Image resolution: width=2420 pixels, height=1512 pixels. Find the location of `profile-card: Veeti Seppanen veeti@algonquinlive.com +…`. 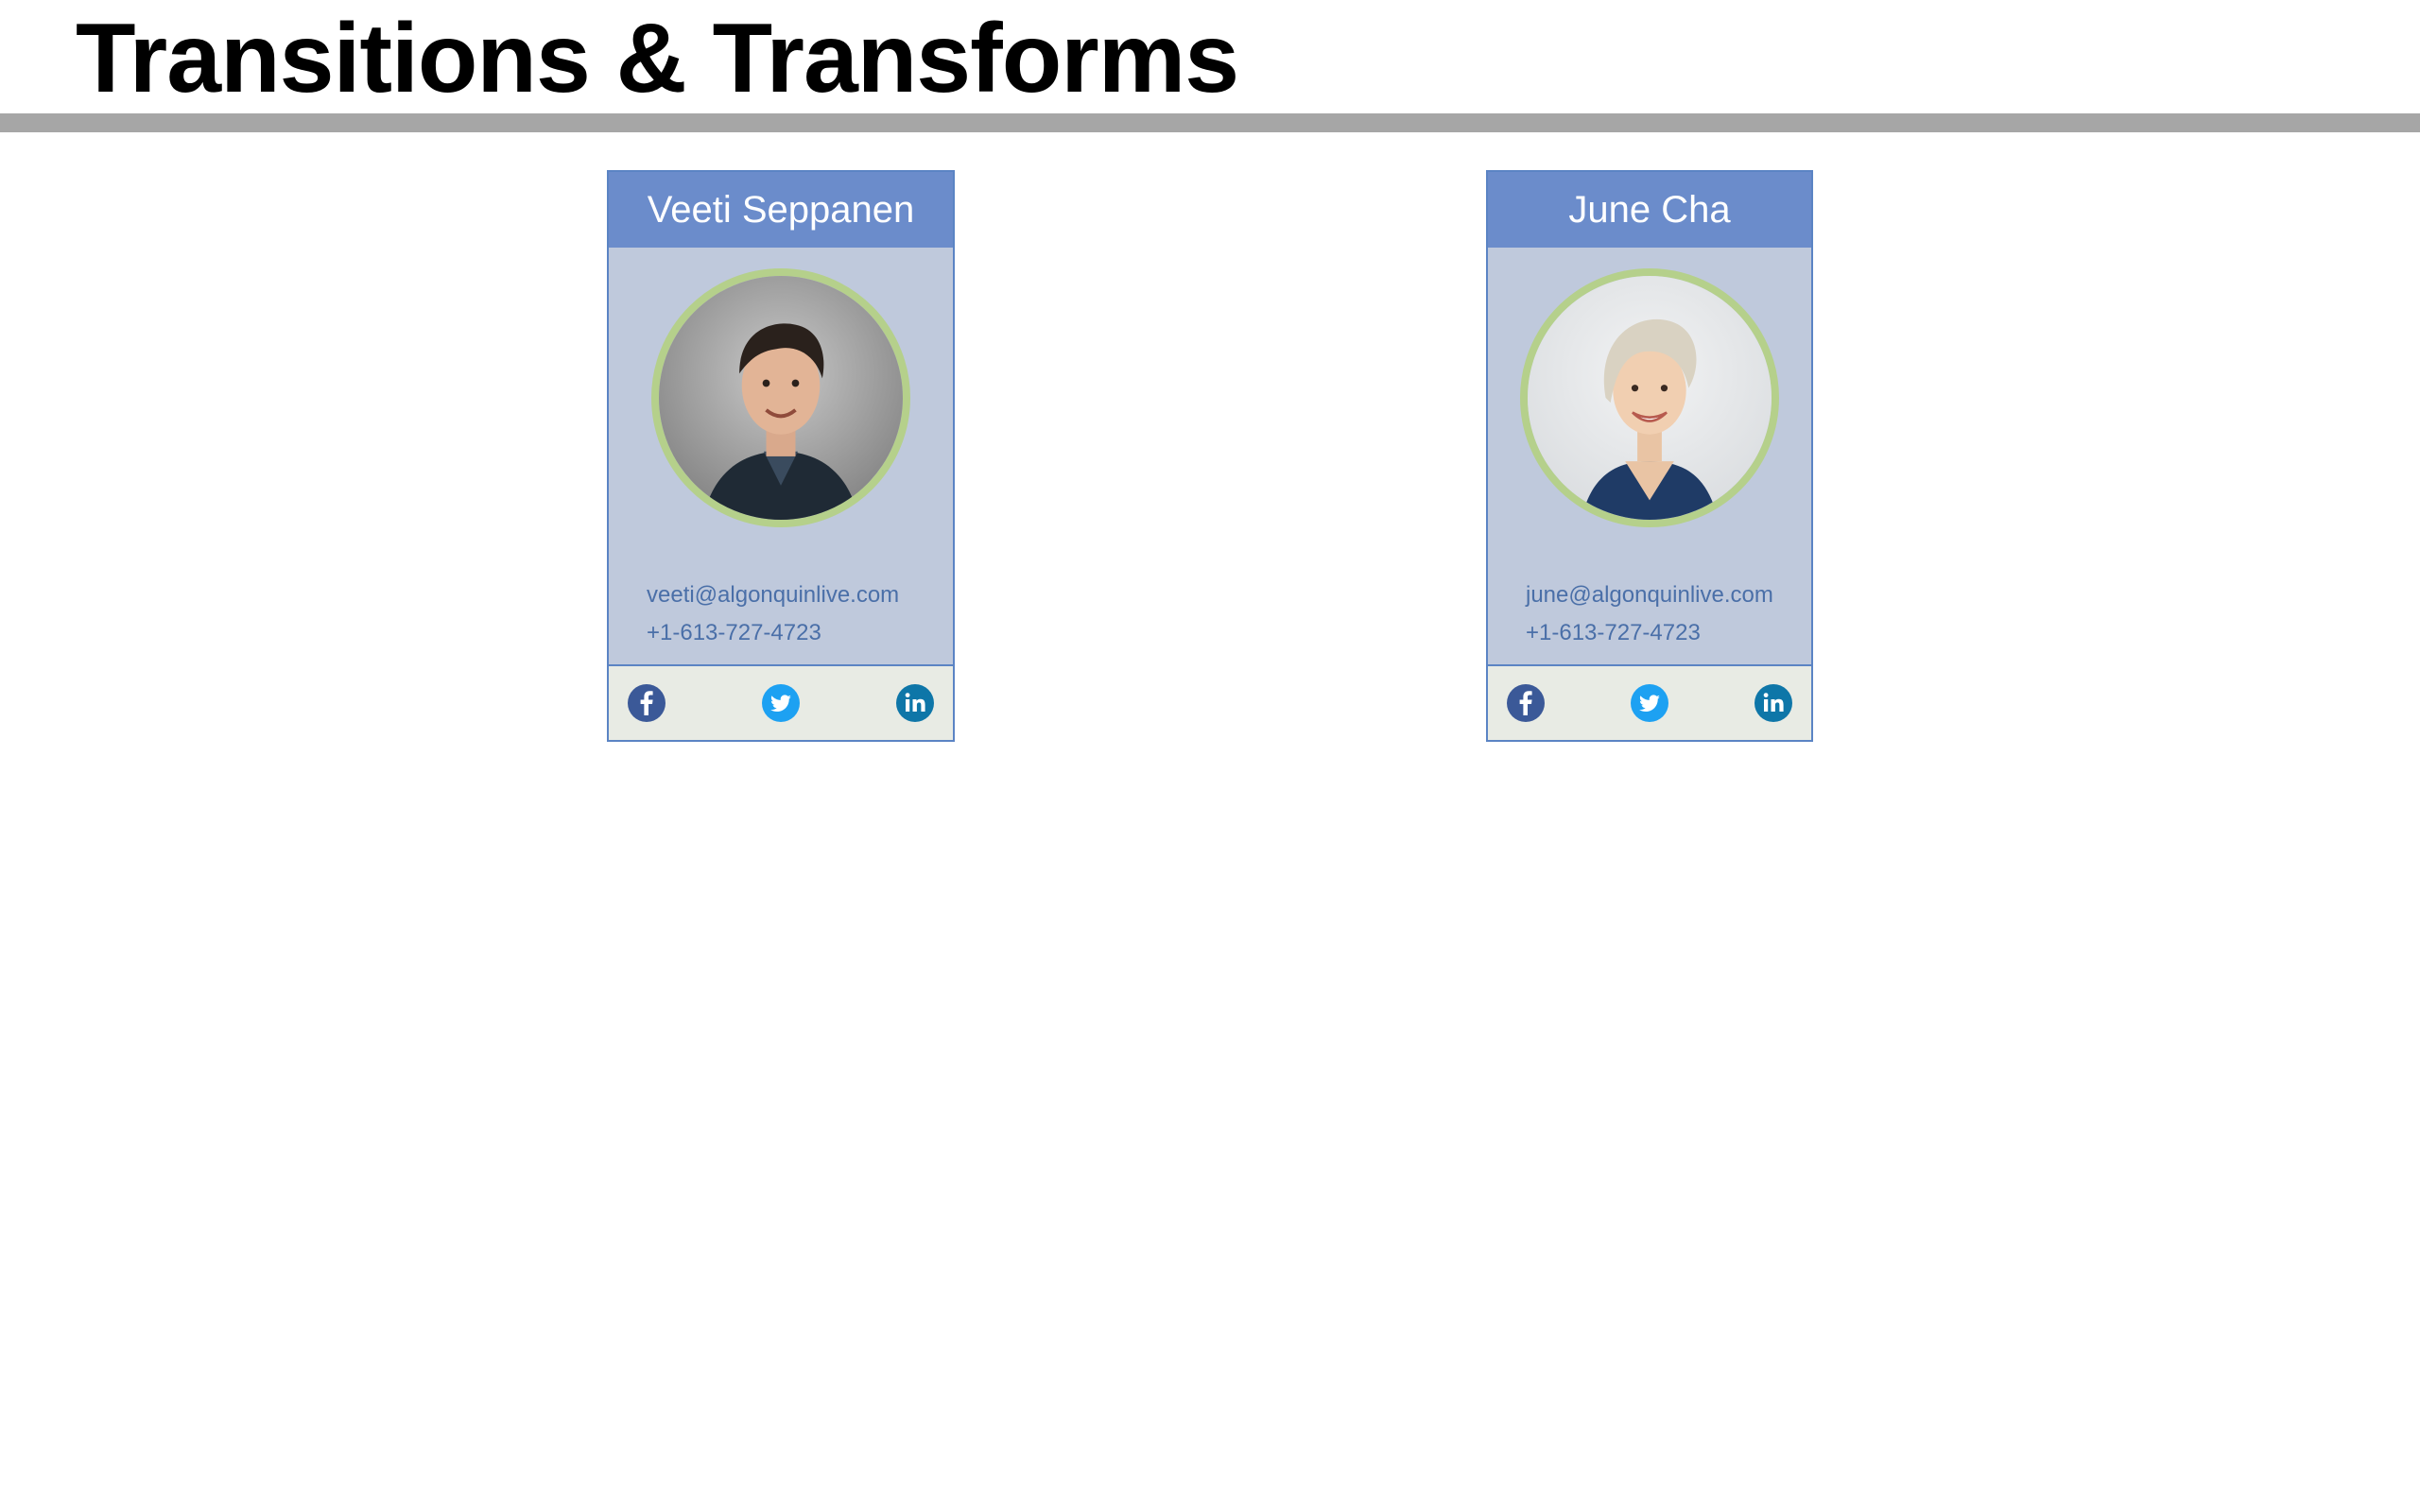

profile-card: Veeti Seppanen veeti@algonquinlive.com +… is located at coordinates (781, 456).